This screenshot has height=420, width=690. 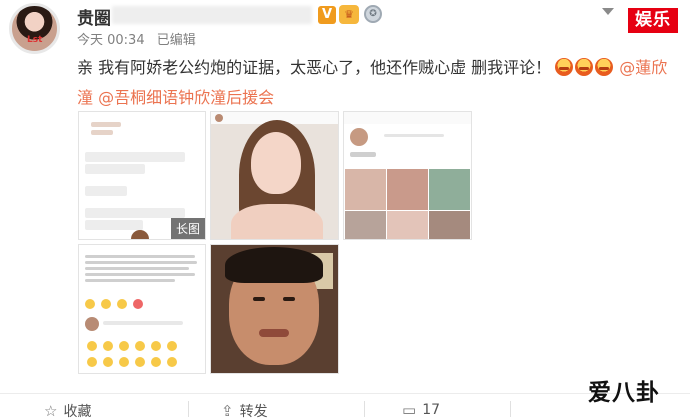 What do you see at coordinates (227, 411) in the screenshot?
I see `repost-icon: ⇪` at bounding box center [227, 411].